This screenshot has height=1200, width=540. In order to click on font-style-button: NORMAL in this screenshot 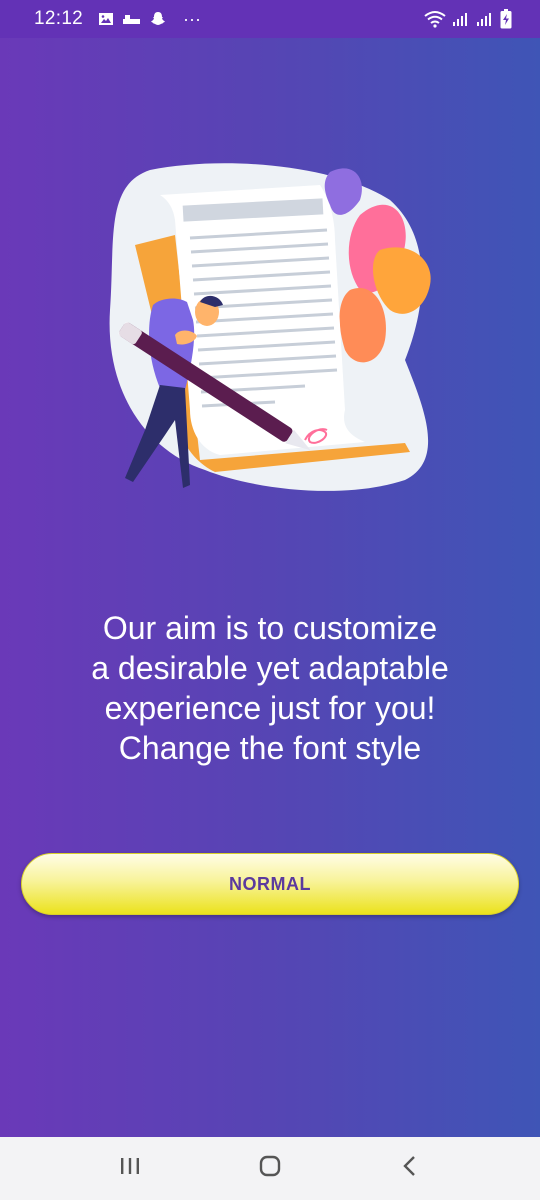, I will do `click(270, 884)`.